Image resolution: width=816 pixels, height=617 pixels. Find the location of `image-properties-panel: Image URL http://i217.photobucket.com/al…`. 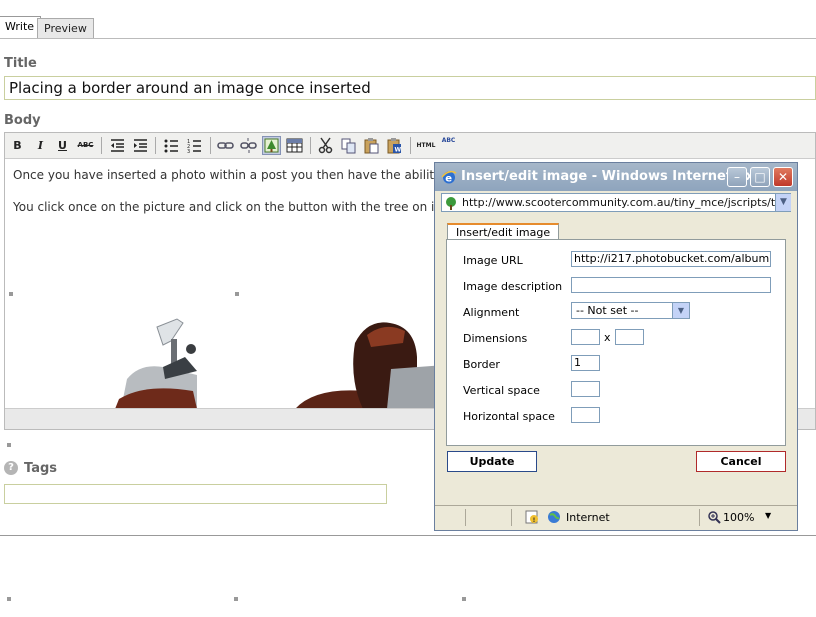

image-properties-panel: Image URL http://i217.photobucket.com/al… is located at coordinates (616, 342).